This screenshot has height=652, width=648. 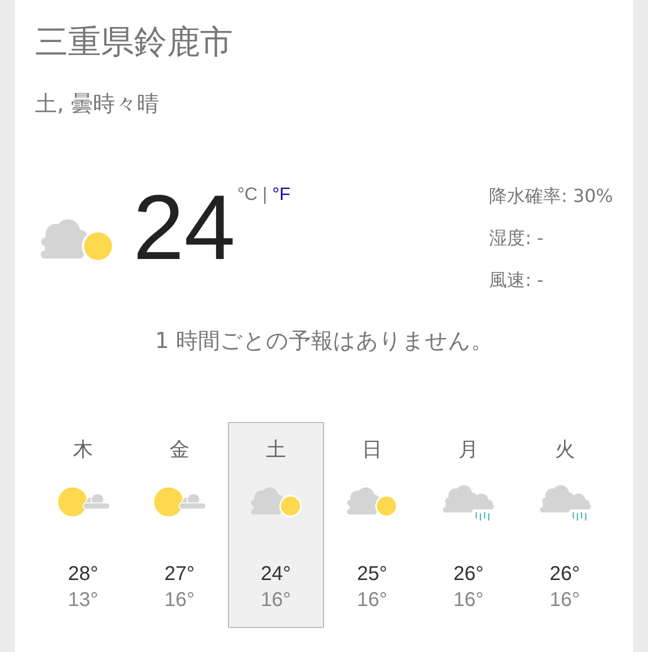 What do you see at coordinates (564, 449) in the screenshot?
I see `day-name: 火` at bounding box center [564, 449].